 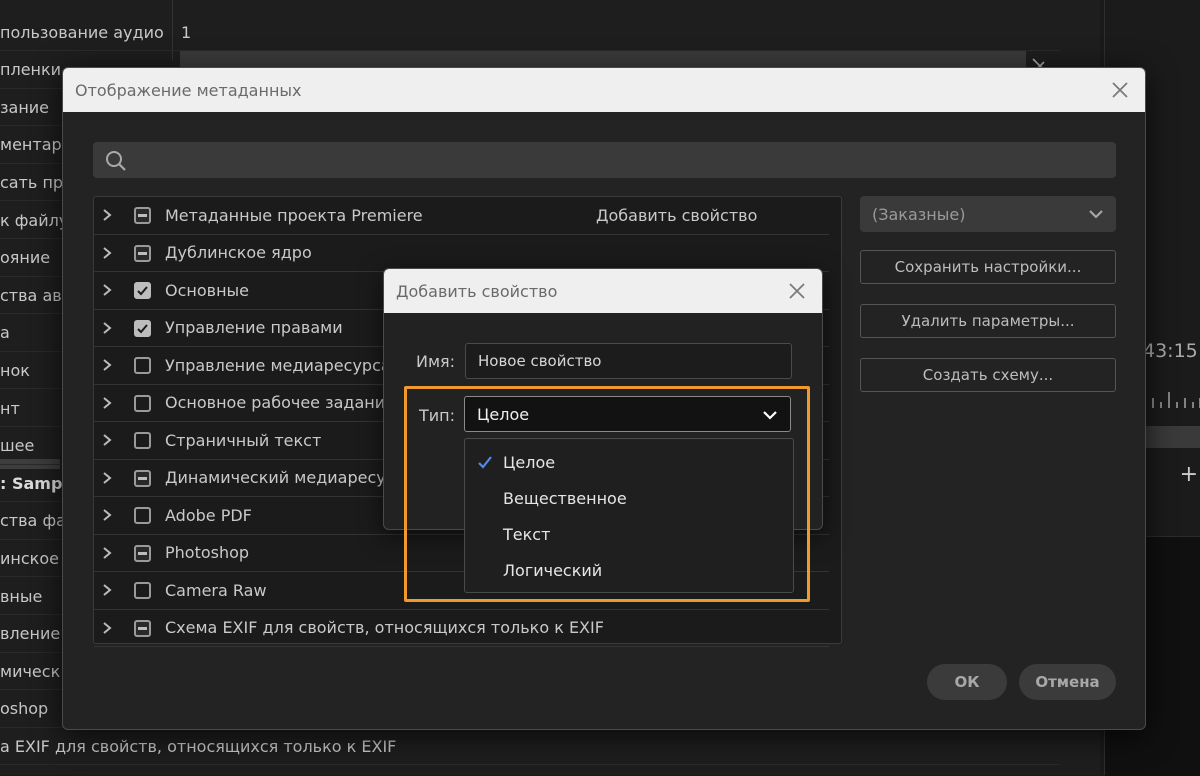 I want to click on background-row-label: зание, so click(x=25, y=107).